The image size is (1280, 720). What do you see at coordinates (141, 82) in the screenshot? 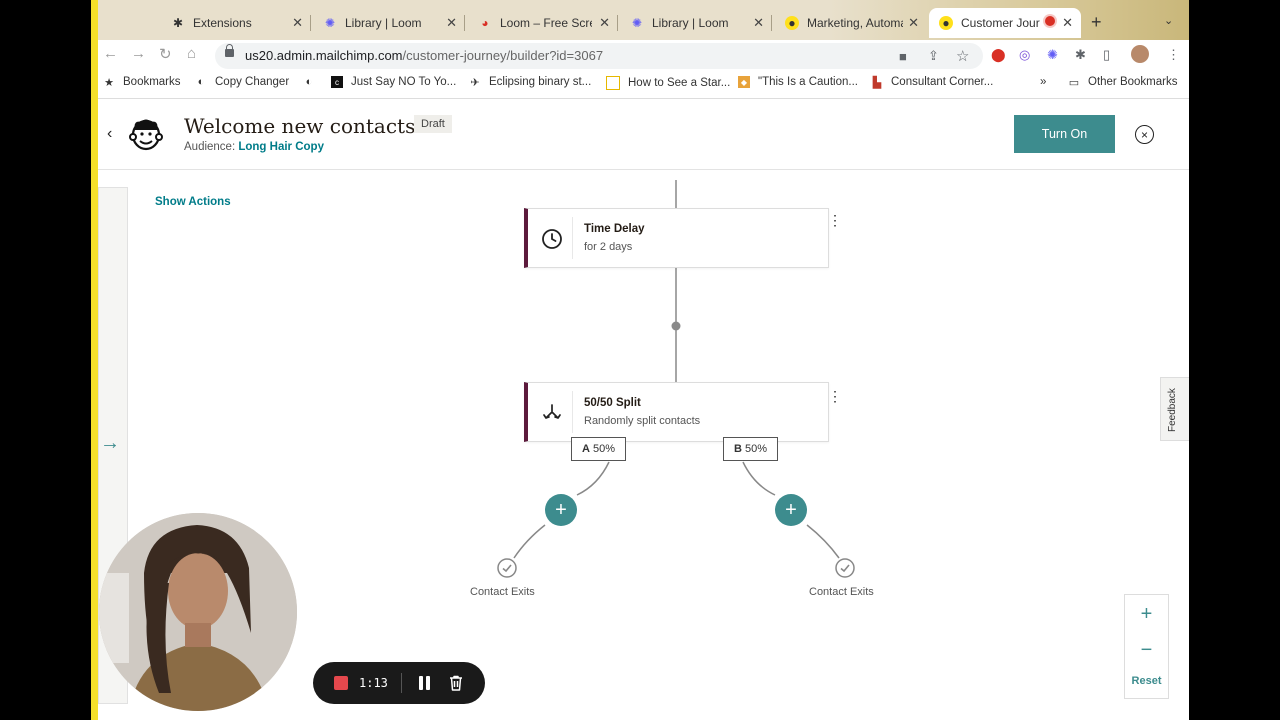
I see `bookmark-bookmarks: ★ Bookmarks` at bounding box center [141, 82].